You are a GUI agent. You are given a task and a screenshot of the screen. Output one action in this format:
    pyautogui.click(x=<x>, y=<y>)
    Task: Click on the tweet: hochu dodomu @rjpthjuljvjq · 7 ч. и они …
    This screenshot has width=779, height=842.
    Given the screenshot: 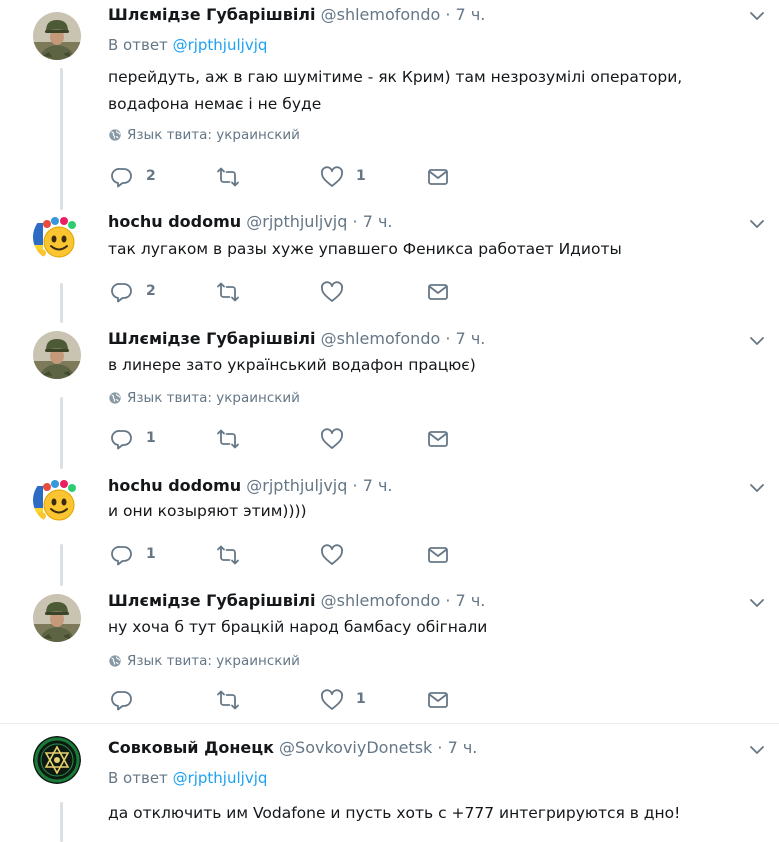 What is the action you would take?
    pyautogui.click(x=389, y=527)
    